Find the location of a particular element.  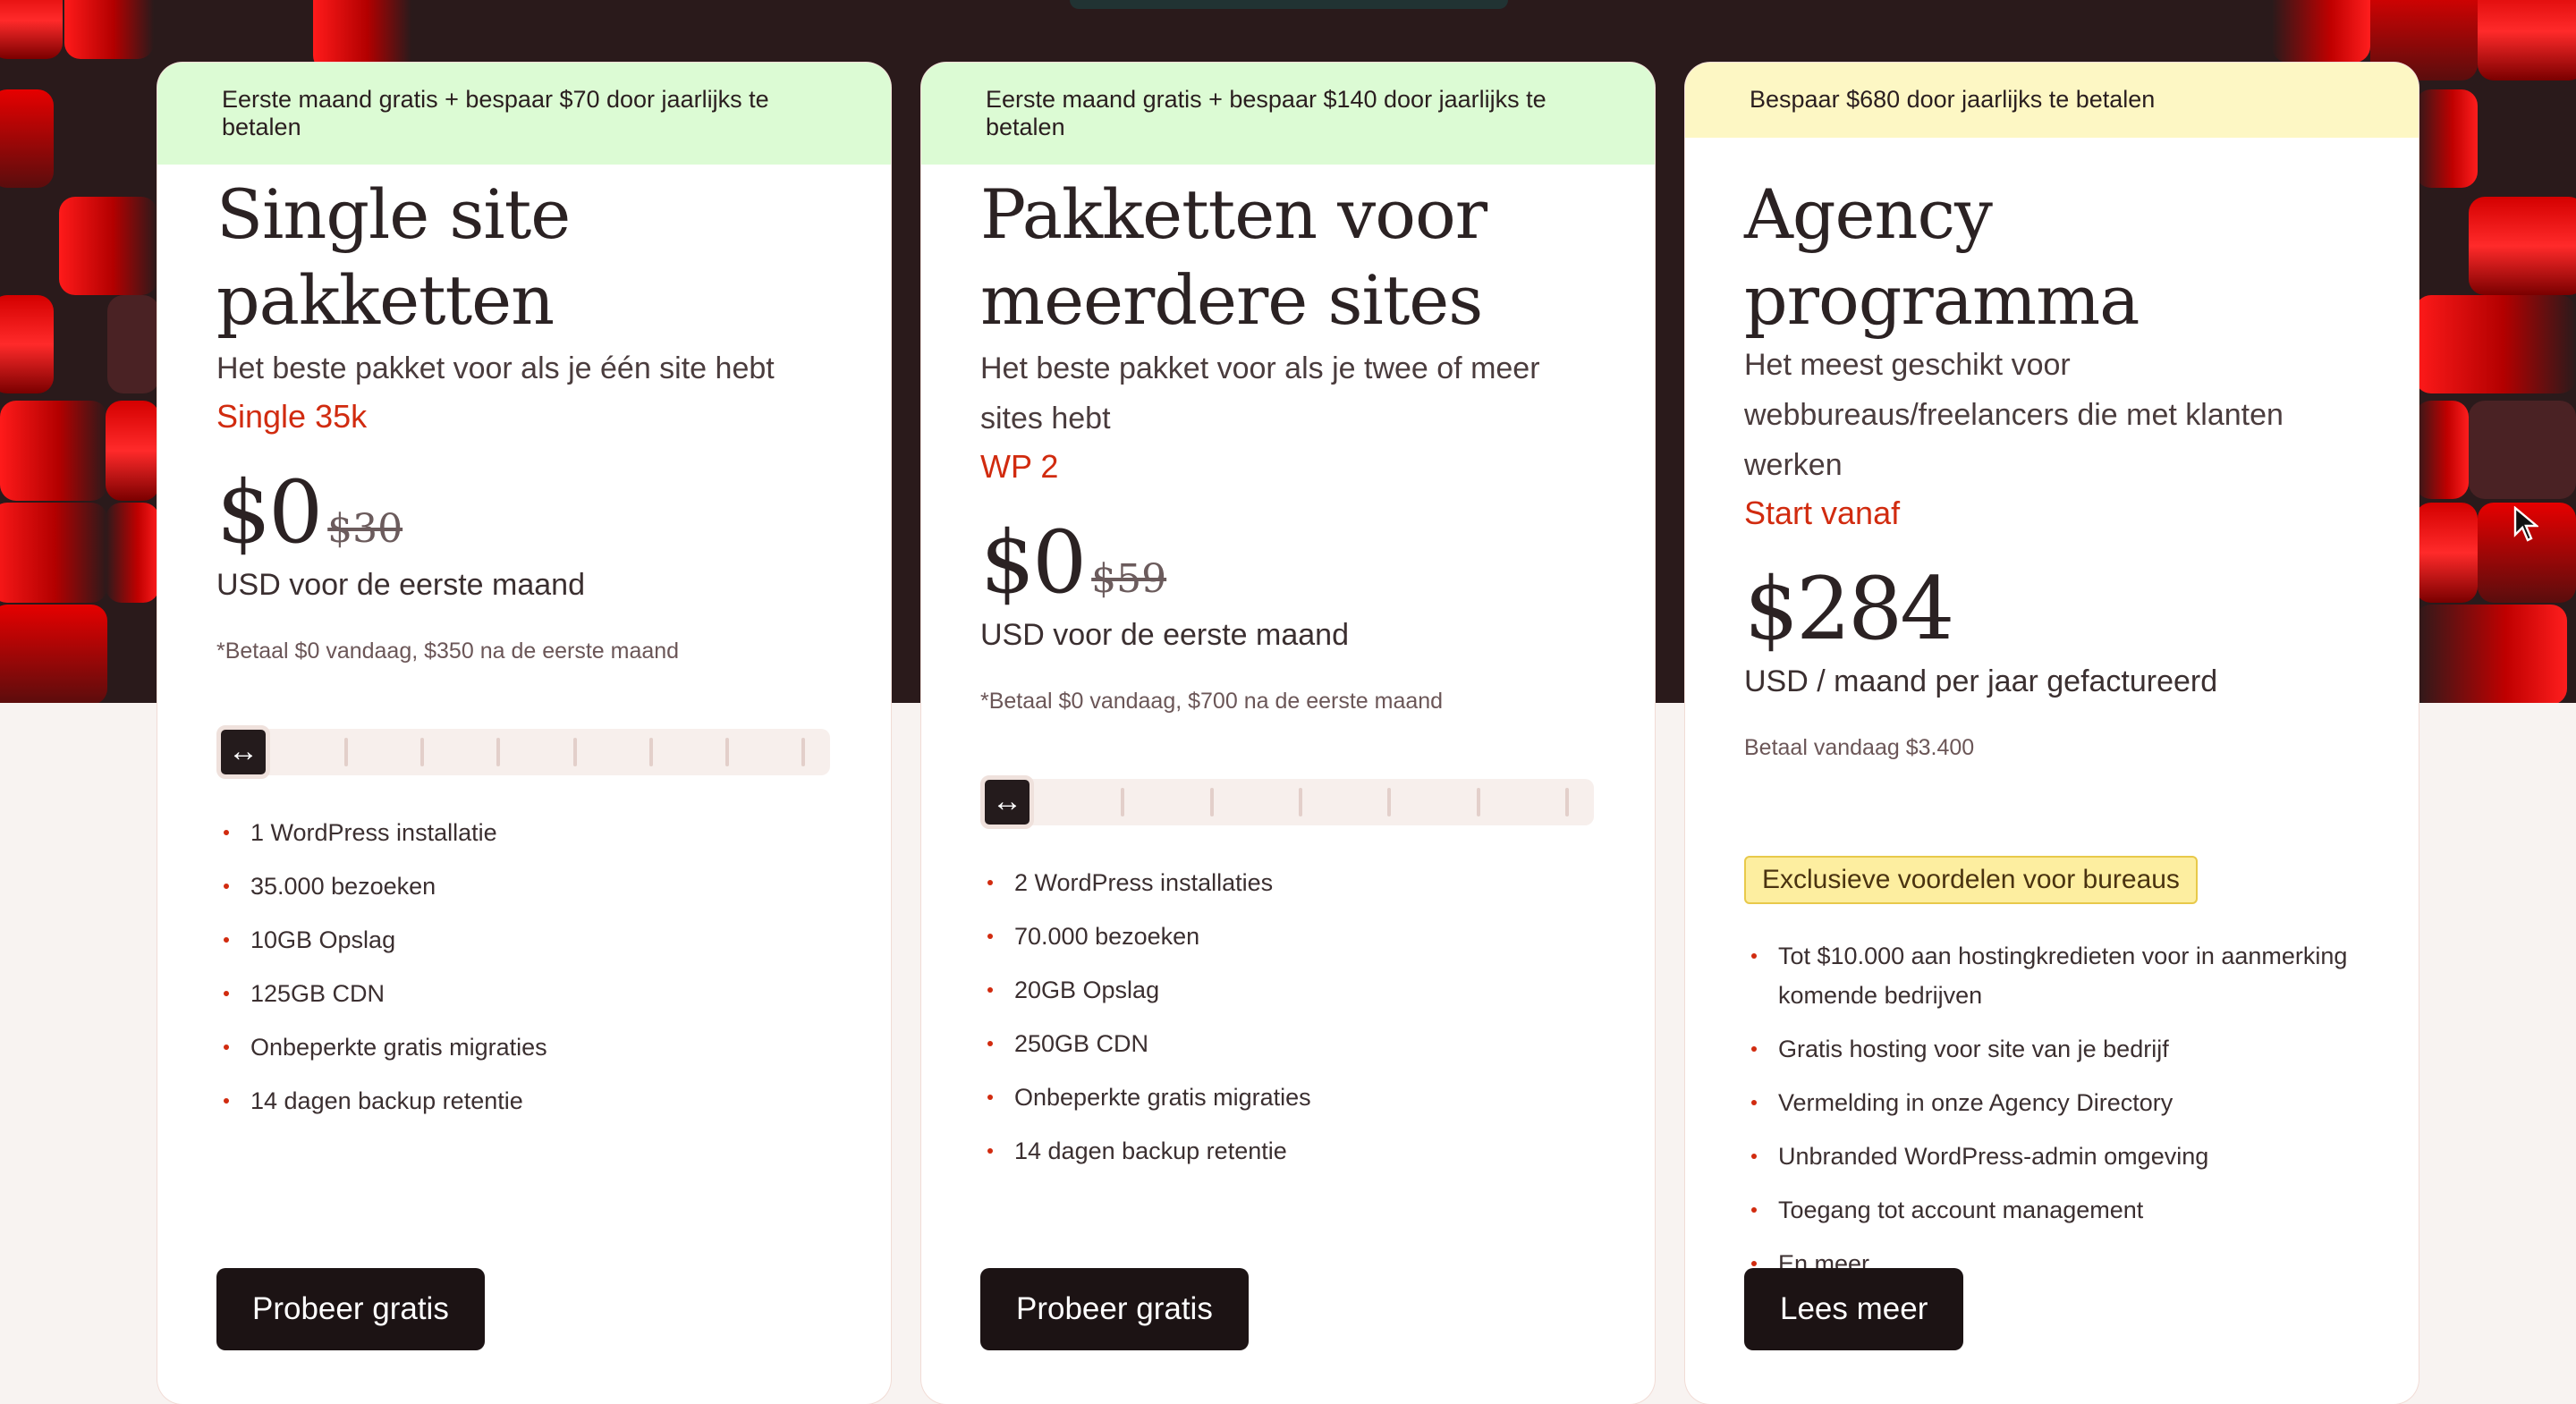

list-item: 1 WordPress installatie is located at coordinates (524, 833).